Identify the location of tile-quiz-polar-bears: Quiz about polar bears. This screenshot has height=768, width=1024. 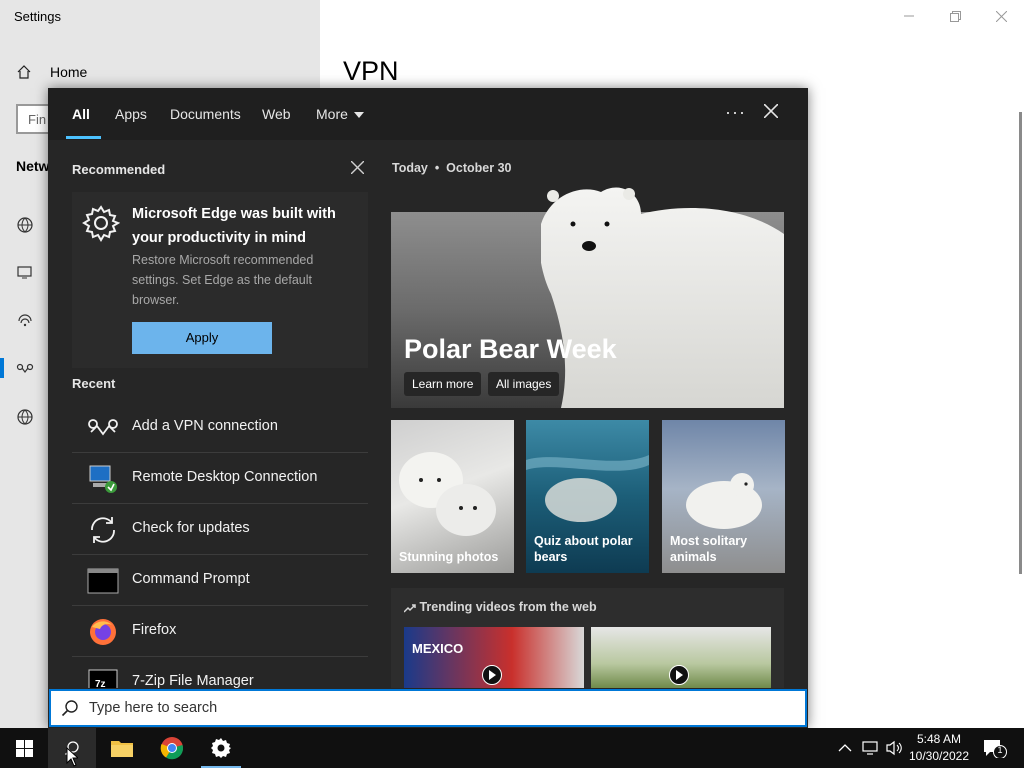
(587, 496).